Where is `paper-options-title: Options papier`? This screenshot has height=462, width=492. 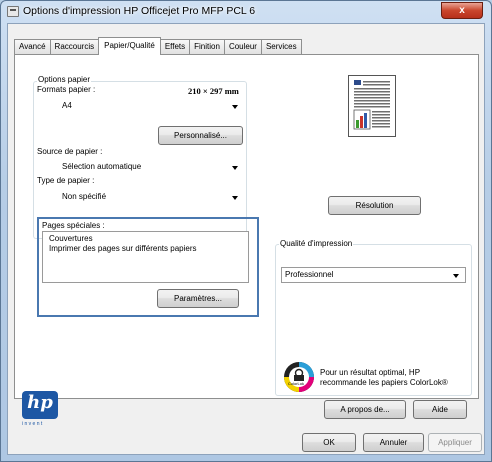
paper-options-title: Options papier is located at coordinates (64, 79).